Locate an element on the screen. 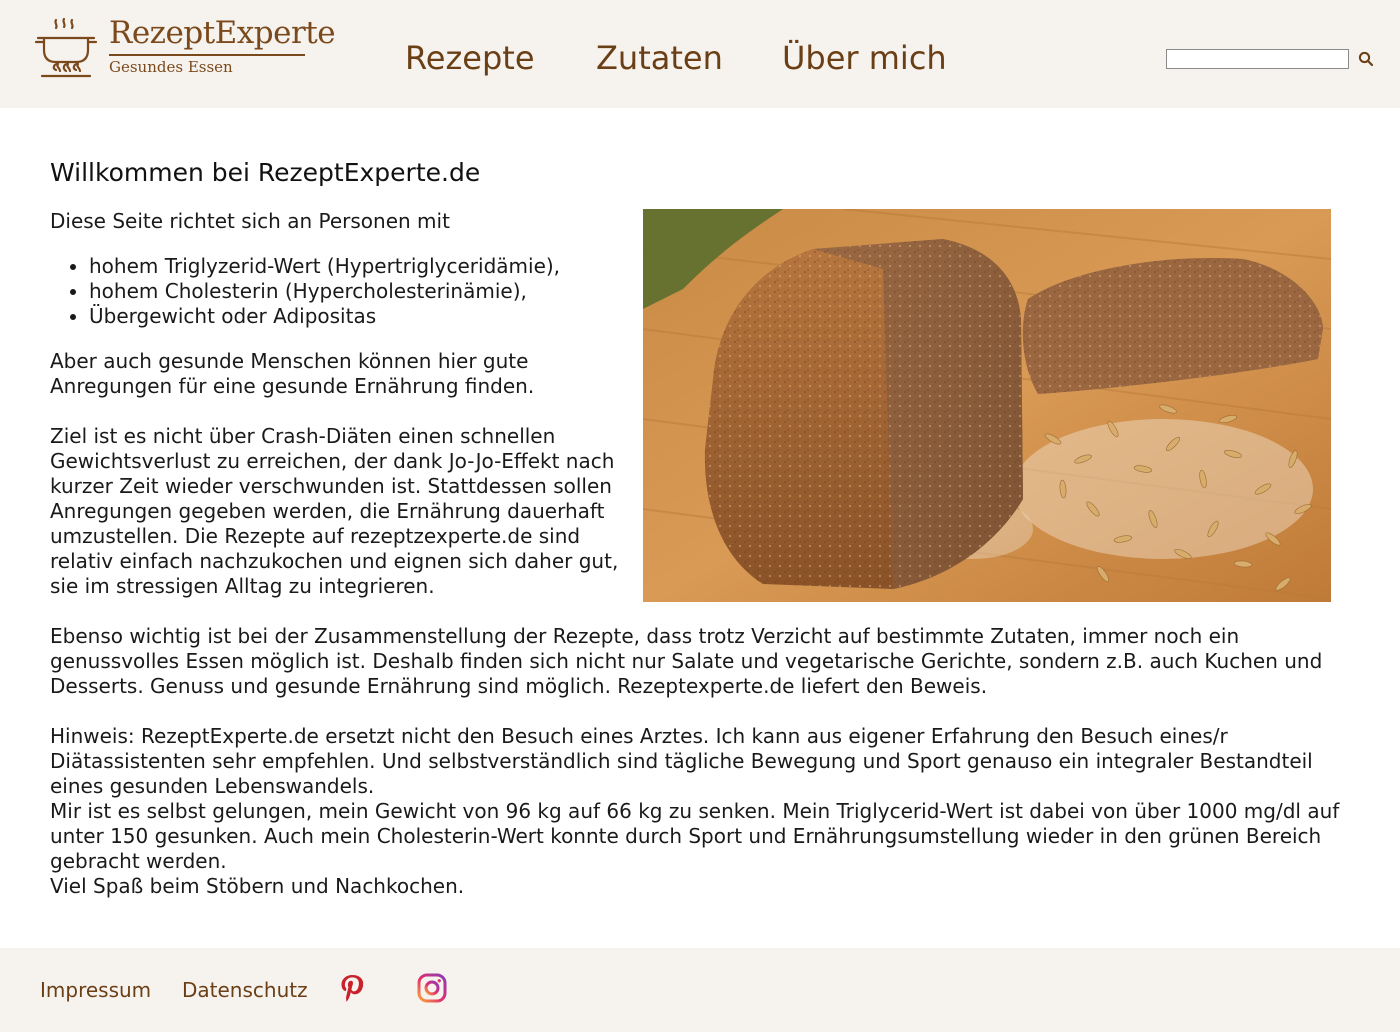  instagram-icon is located at coordinates (432, 988).